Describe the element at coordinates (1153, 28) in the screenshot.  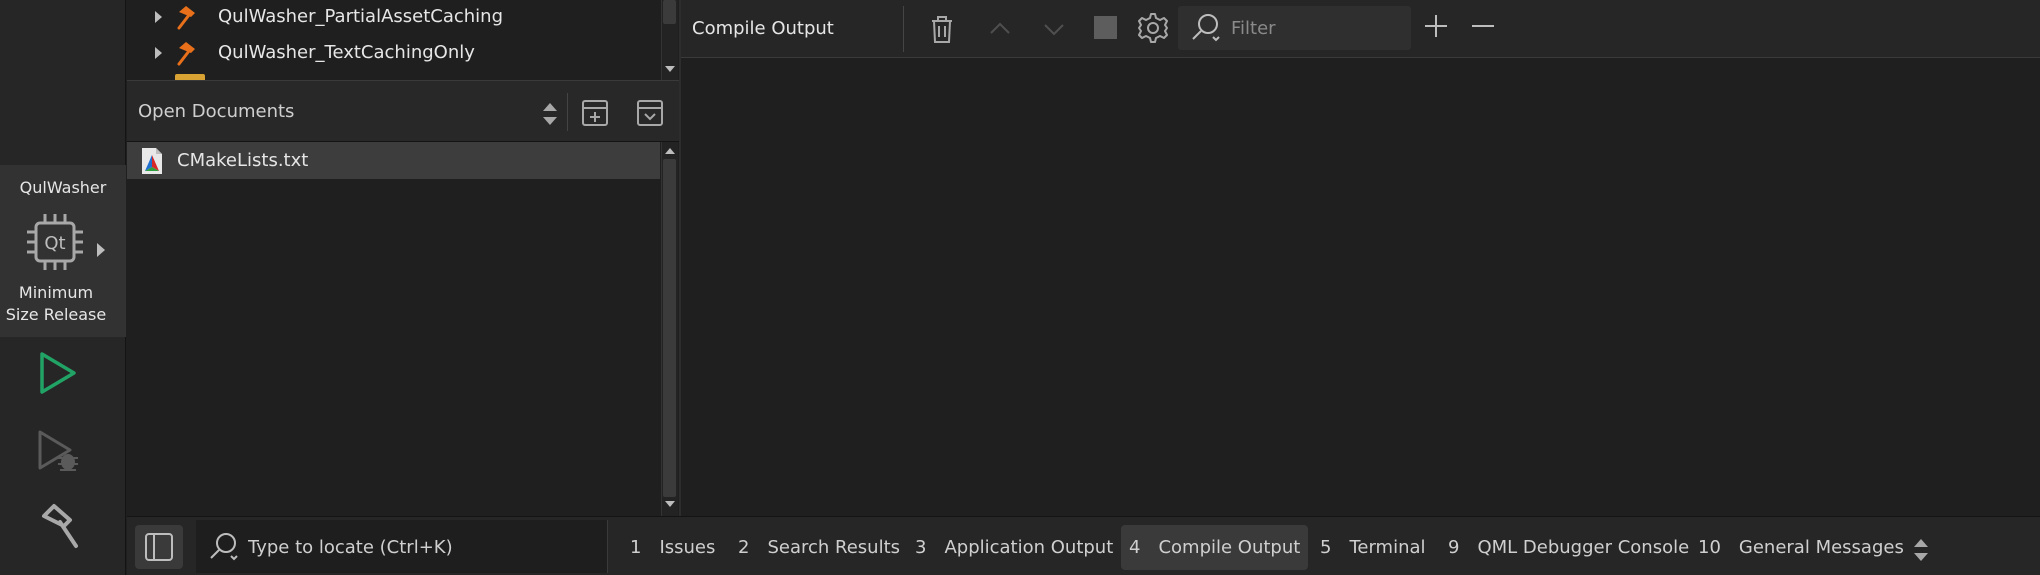
I see `gear-icon` at that location.